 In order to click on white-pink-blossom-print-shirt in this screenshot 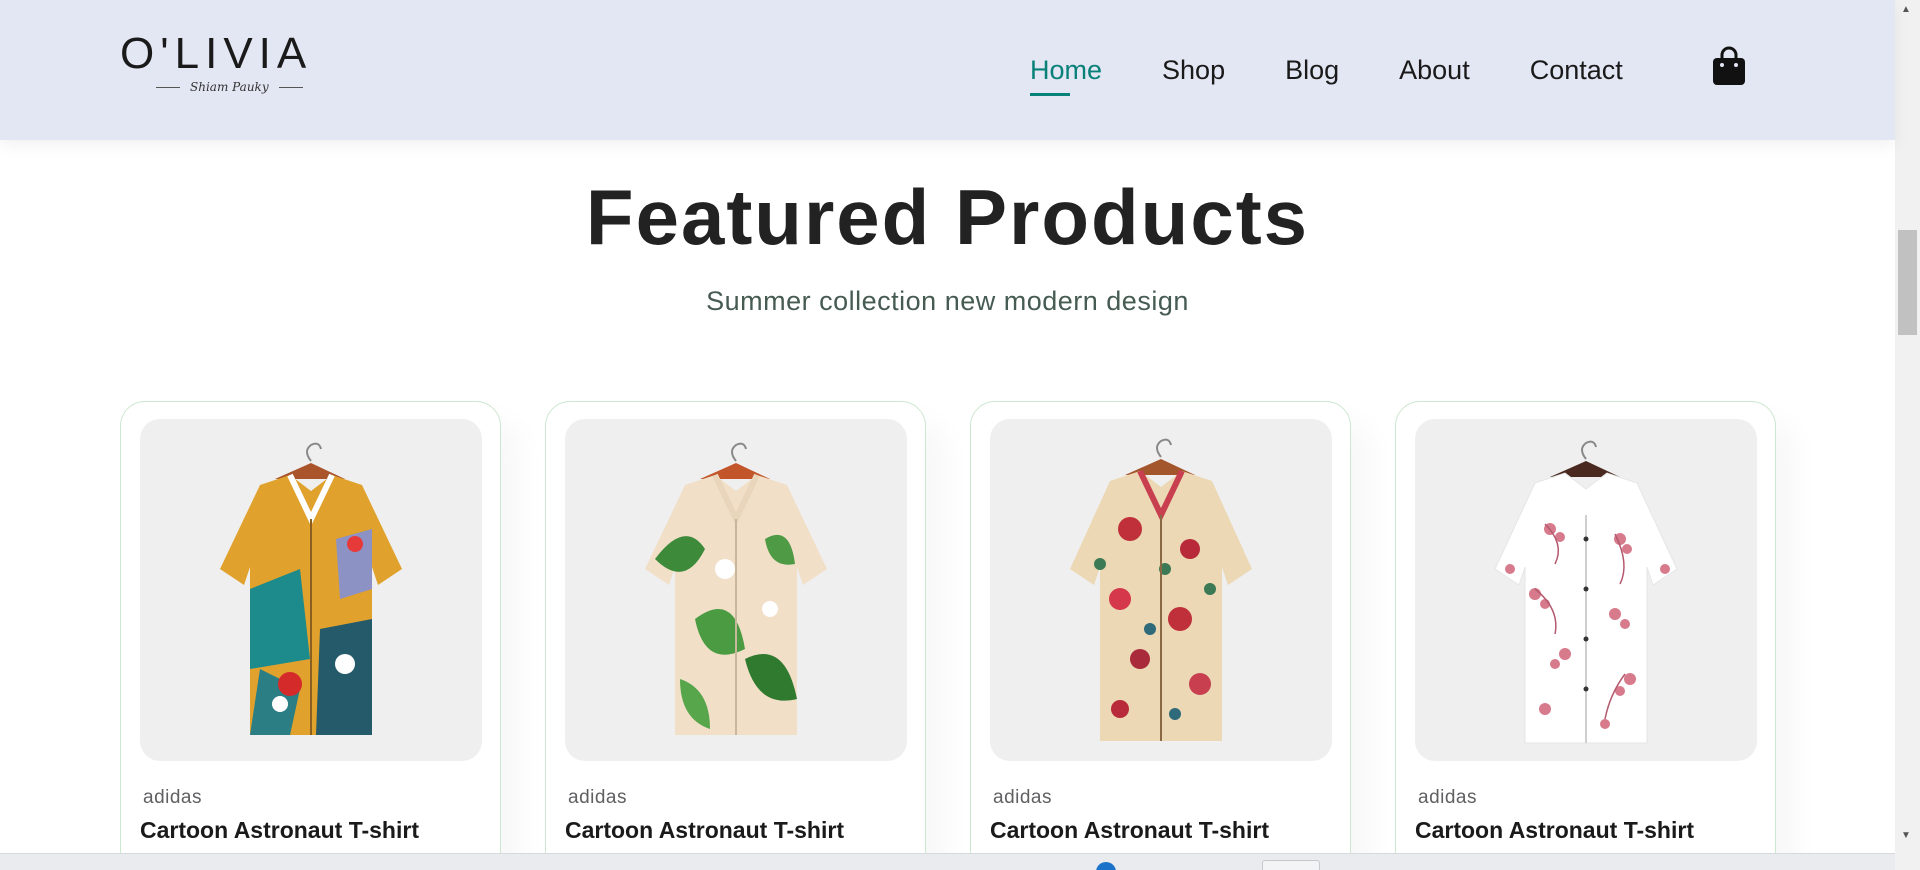, I will do `click(1586, 592)`.